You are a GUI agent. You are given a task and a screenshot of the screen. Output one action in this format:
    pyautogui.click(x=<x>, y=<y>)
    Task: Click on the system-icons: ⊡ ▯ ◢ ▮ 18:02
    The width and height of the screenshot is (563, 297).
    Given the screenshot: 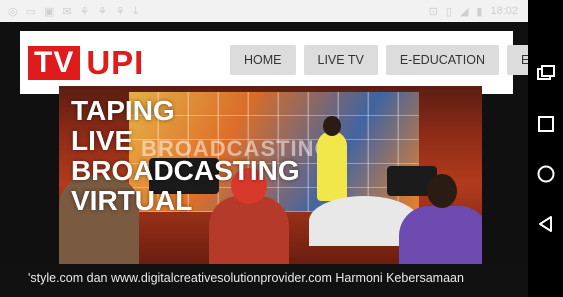 What is the action you would take?
    pyautogui.click(x=478, y=11)
    